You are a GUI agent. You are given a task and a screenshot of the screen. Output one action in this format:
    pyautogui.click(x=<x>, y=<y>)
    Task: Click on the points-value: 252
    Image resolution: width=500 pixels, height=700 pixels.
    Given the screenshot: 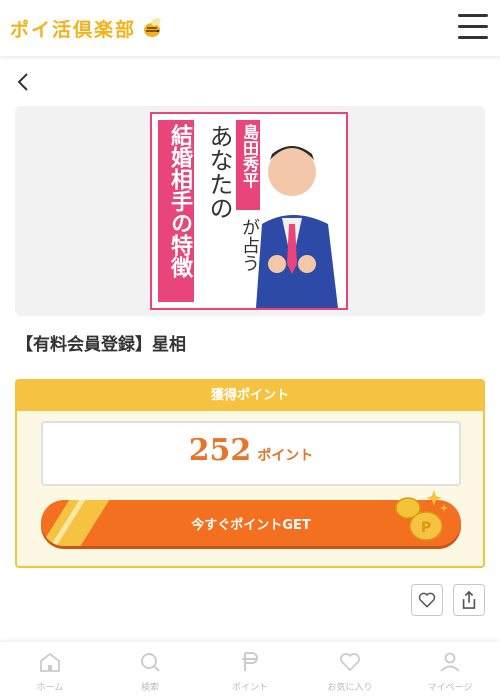 What is the action you would take?
    pyautogui.click(x=220, y=450)
    